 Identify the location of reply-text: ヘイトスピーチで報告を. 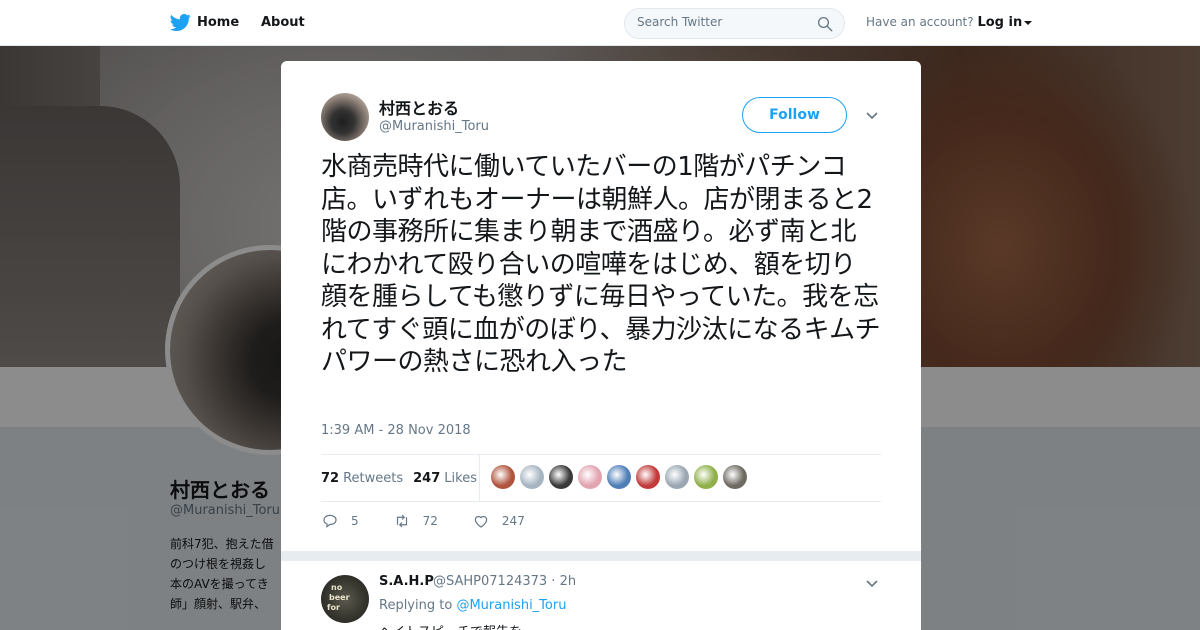
(450, 625).